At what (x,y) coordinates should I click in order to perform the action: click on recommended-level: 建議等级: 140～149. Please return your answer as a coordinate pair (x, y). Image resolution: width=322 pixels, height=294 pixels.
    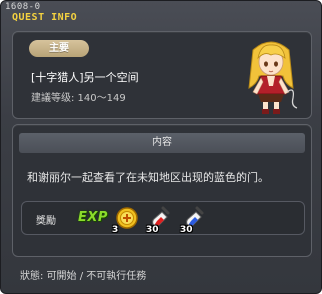
    Looking at the image, I should click on (78, 98).